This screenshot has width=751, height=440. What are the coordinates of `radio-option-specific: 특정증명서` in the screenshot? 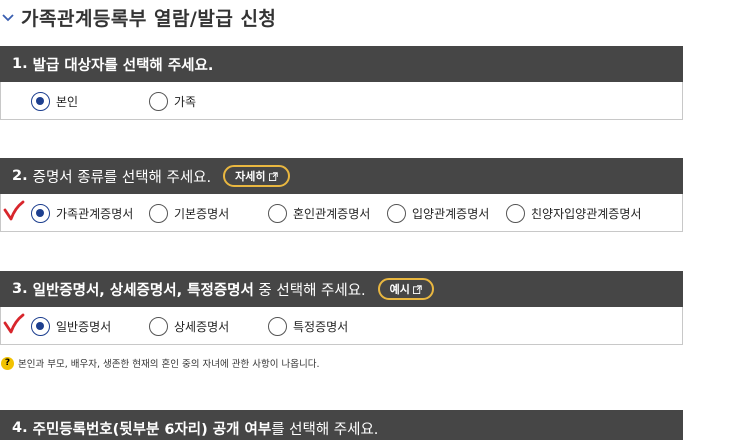 It's located at (308, 326).